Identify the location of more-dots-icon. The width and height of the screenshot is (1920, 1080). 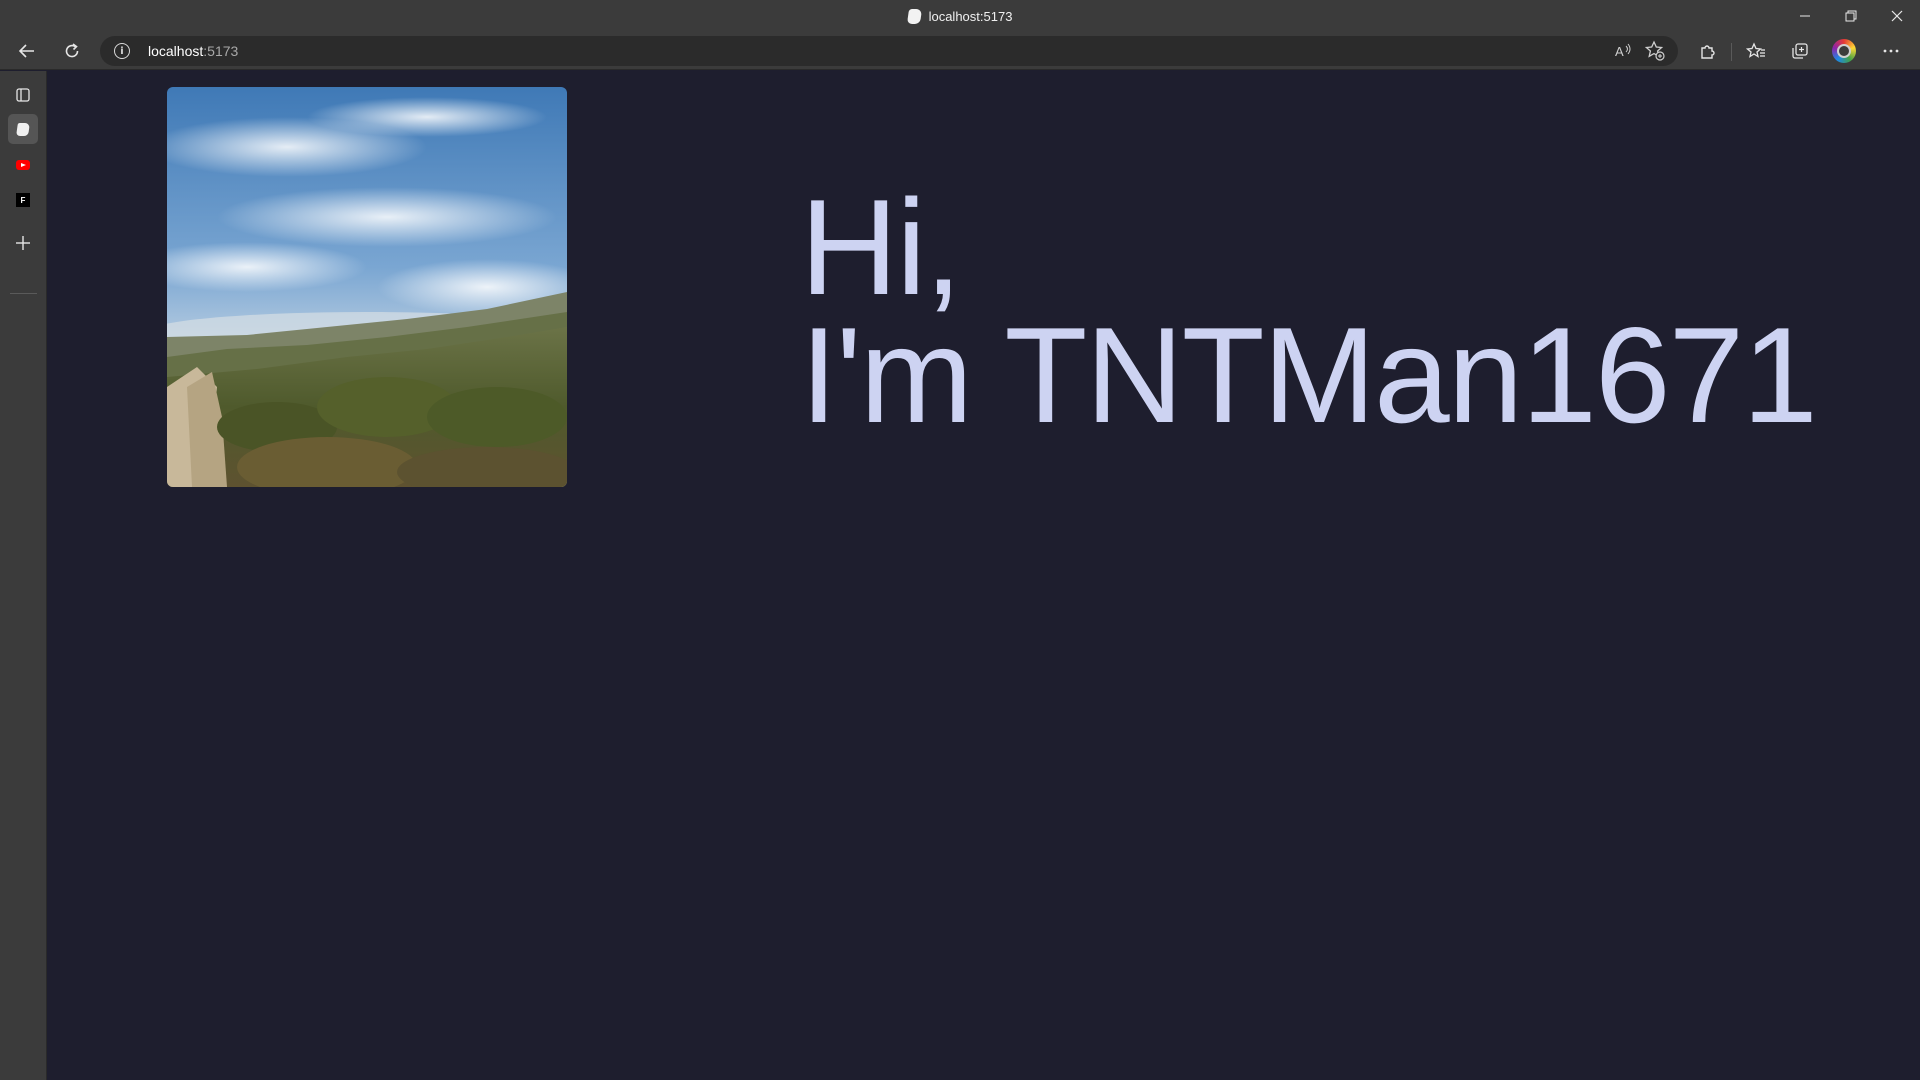
(1891, 51).